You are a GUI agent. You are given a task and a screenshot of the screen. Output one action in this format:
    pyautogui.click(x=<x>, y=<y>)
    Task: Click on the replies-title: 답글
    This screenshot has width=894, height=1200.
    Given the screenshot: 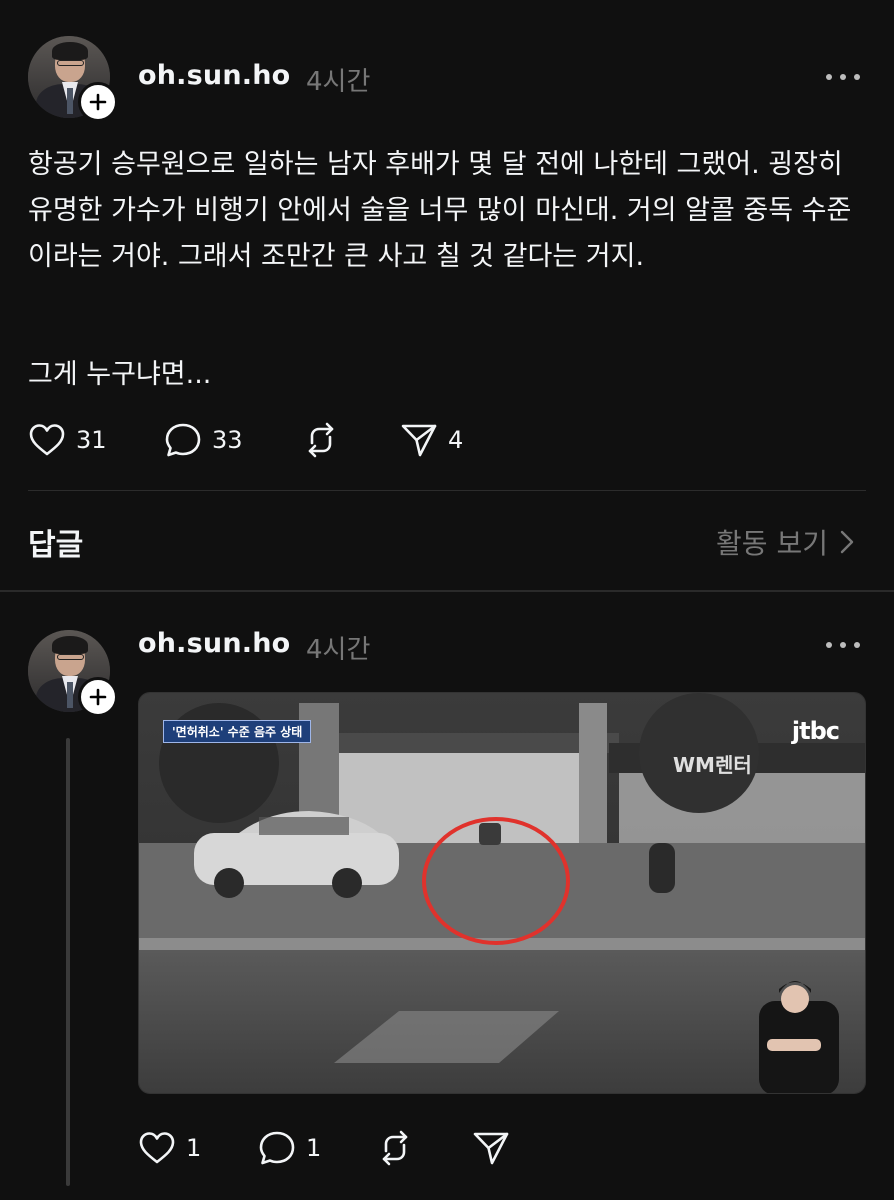 What is the action you would take?
    pyautogui.click(x=56, y=545)
    